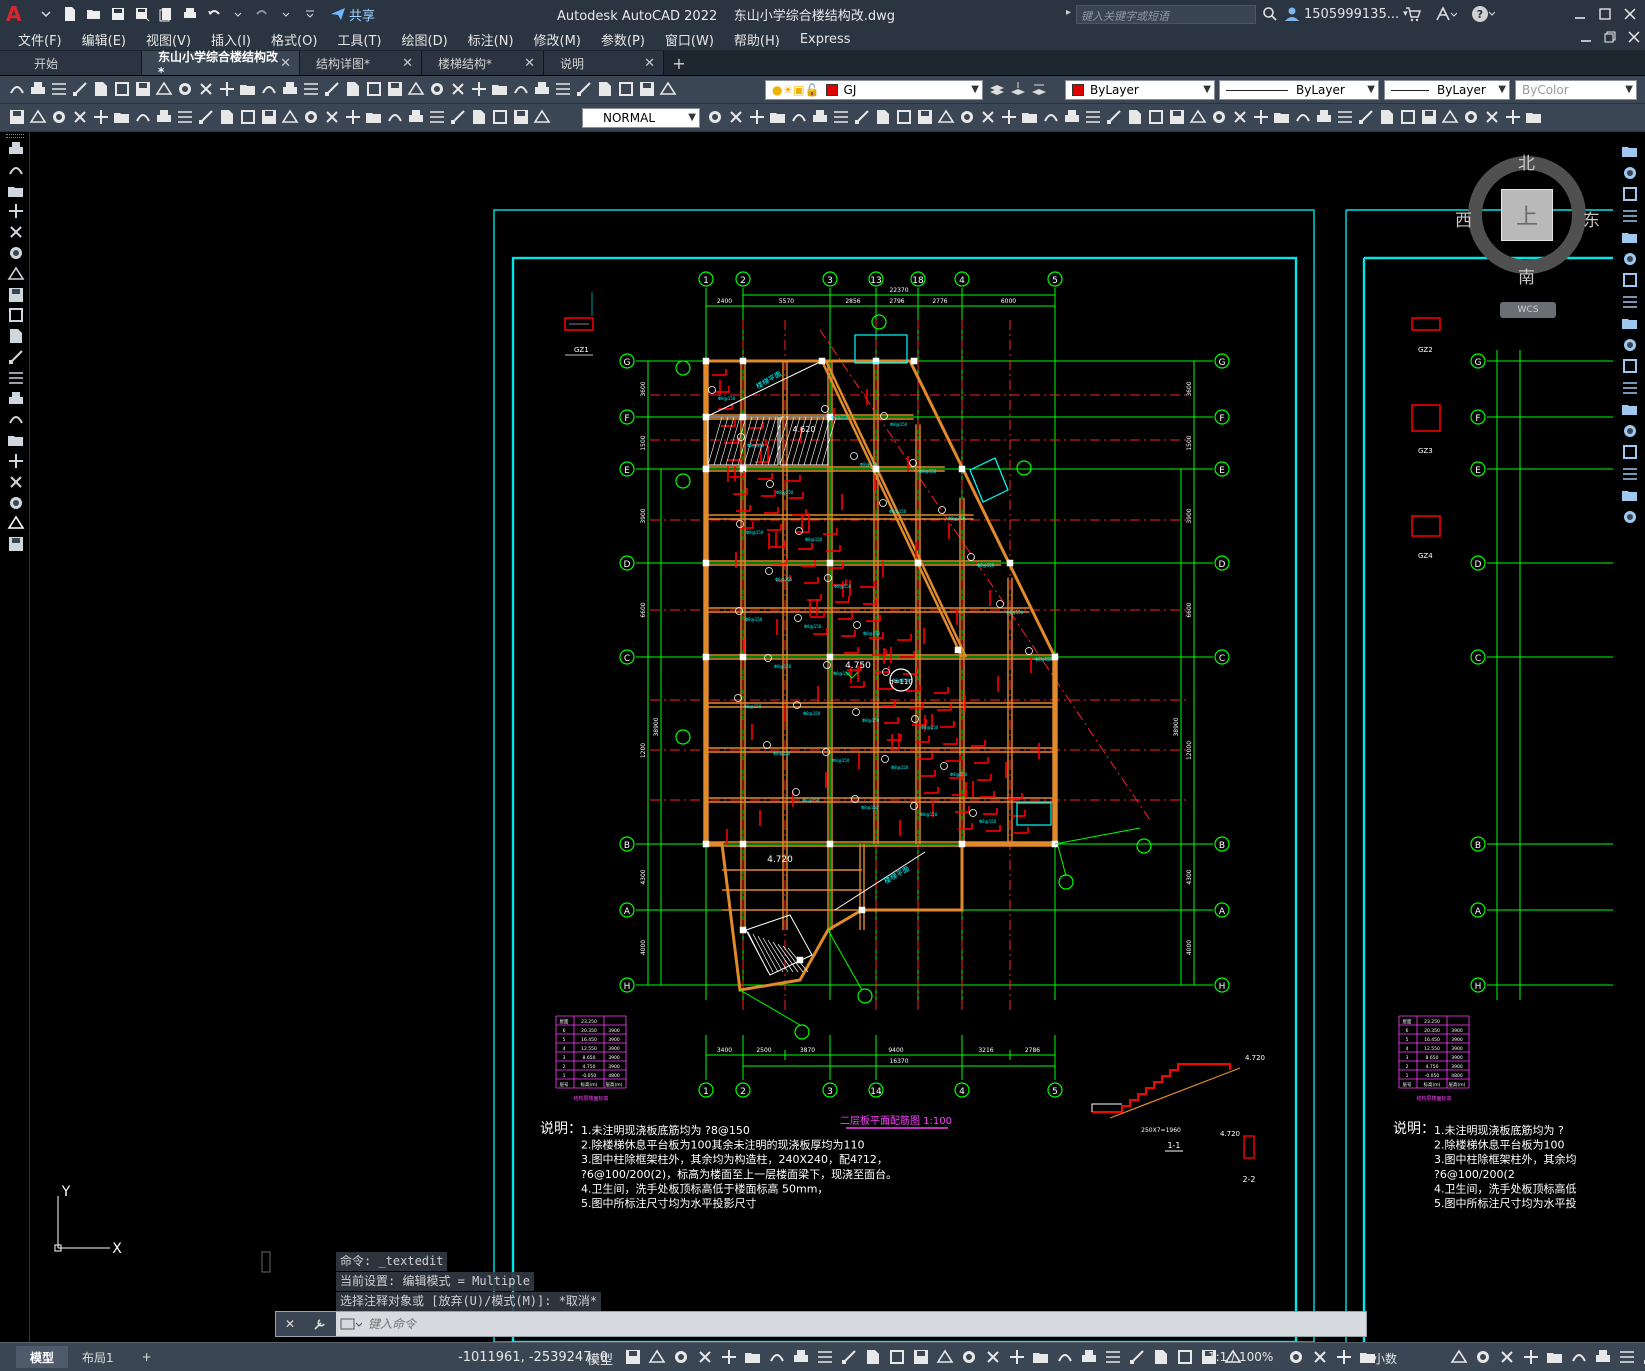 This screenshot has width=1645, height=1371. Describe the element at coordinates (227, 117) in the screenshot. I see `continue-icon` at that location.